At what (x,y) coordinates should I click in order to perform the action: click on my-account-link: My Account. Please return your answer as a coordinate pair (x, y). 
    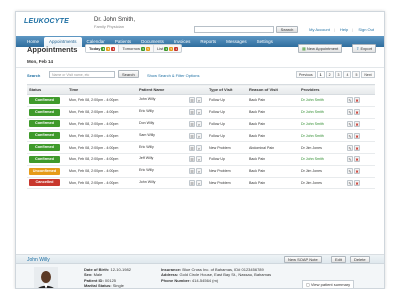
    Looking at the image, I should click on (319, 29).